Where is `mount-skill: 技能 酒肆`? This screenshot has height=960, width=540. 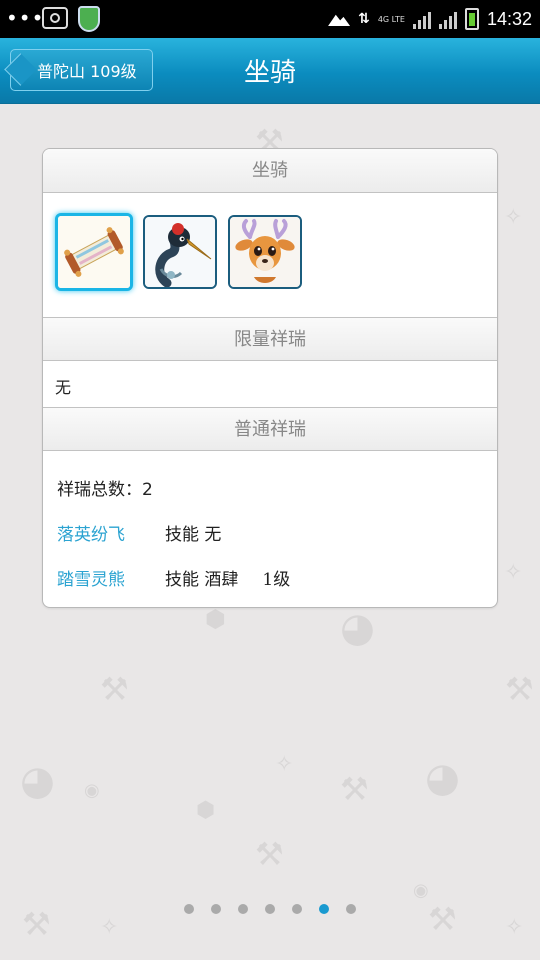
mount-skill: 技能 酒肆 is located at coordinates (202, 580).